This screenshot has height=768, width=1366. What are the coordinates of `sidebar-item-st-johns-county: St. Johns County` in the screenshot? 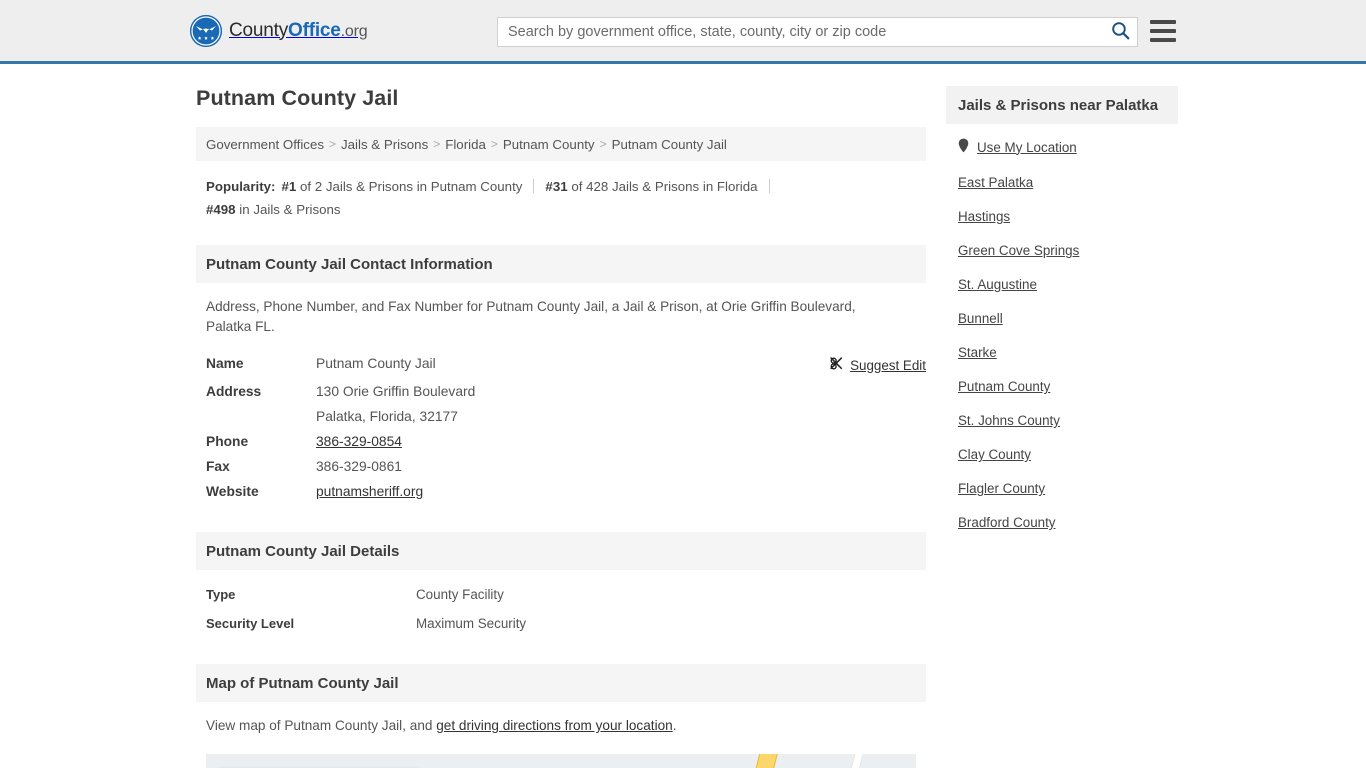 It's located at (1068, 420).